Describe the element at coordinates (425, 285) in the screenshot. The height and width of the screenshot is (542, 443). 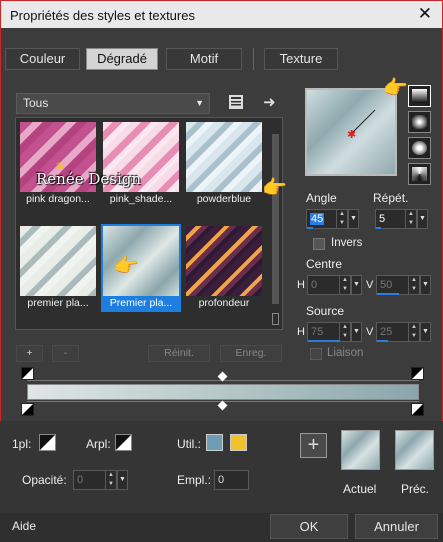
I see `center-v-dropdown: ▼` at that location.